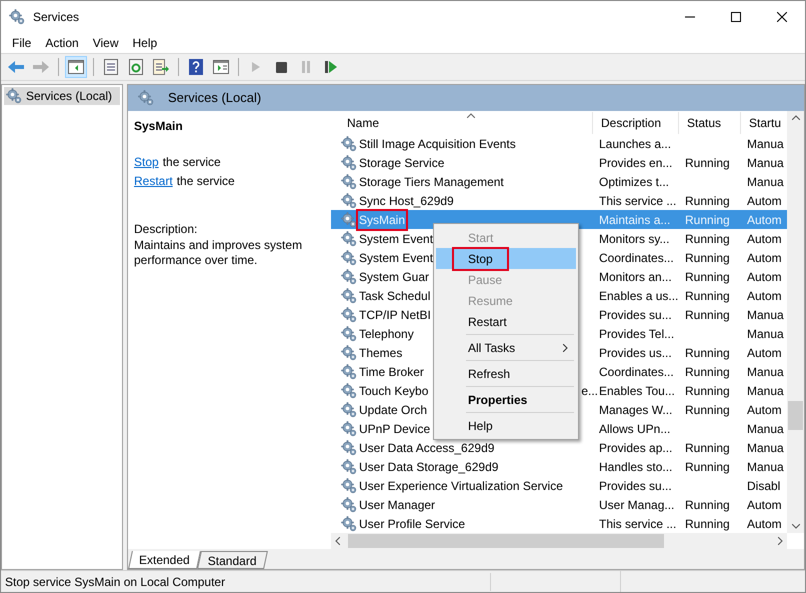 This screenshot has height=593, width=806. Describe the element at coordinates (402, 163) in the screenshot. I see `service-name: Storage Service` at that location.